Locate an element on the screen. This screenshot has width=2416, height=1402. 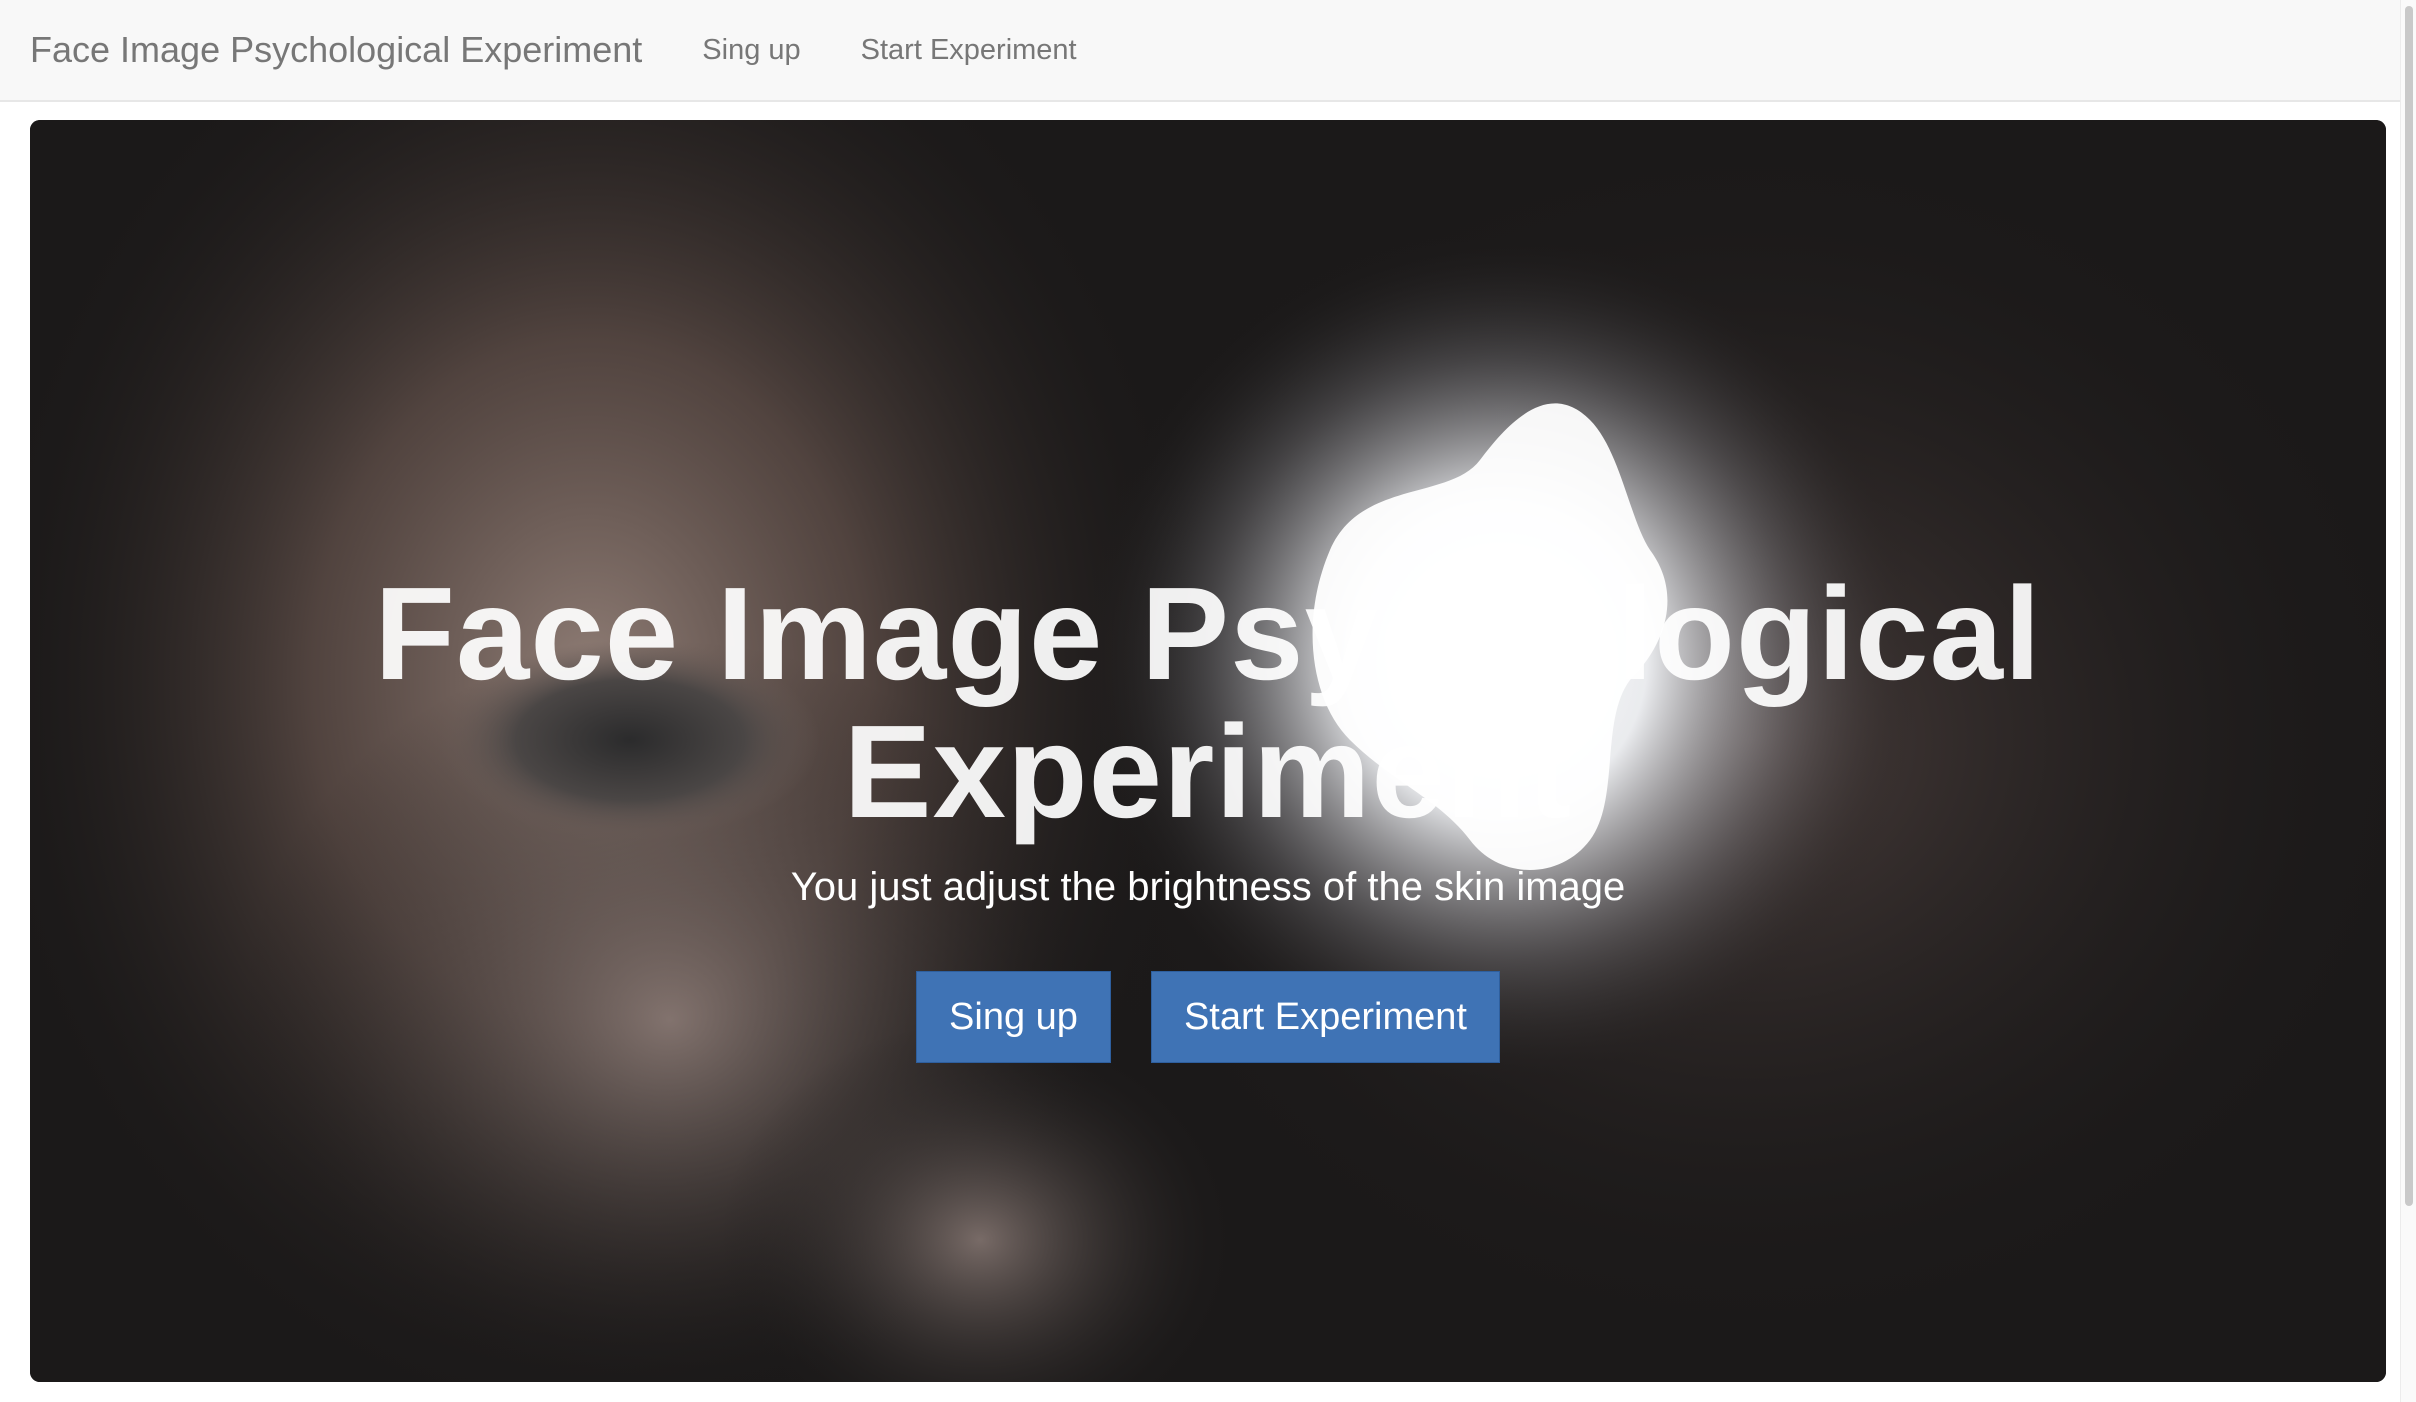
navbar-brand: Face Image Psychological Experiment is located at coordinates (336, 50).